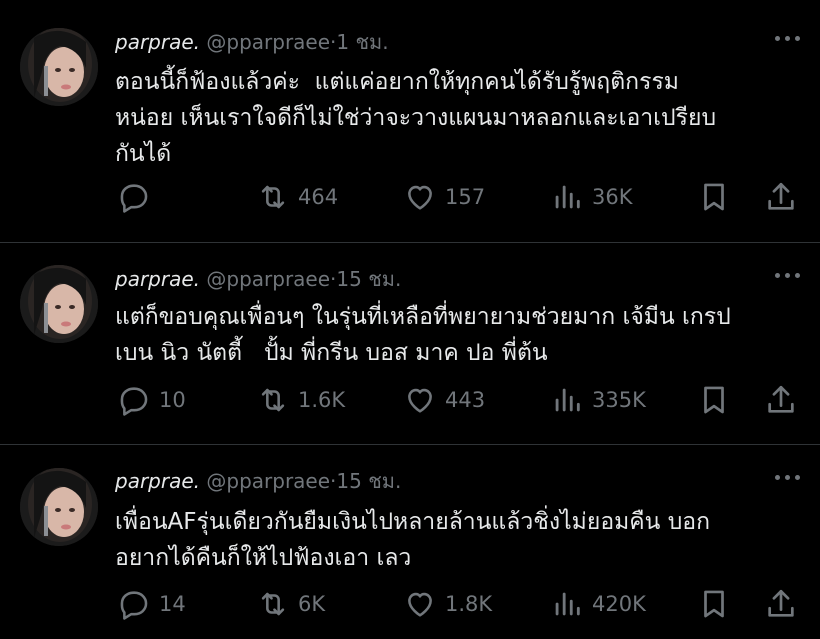 This screenshot has height=639, width=820. I want to click on repost-button: 1.6K, so click(300, 400).